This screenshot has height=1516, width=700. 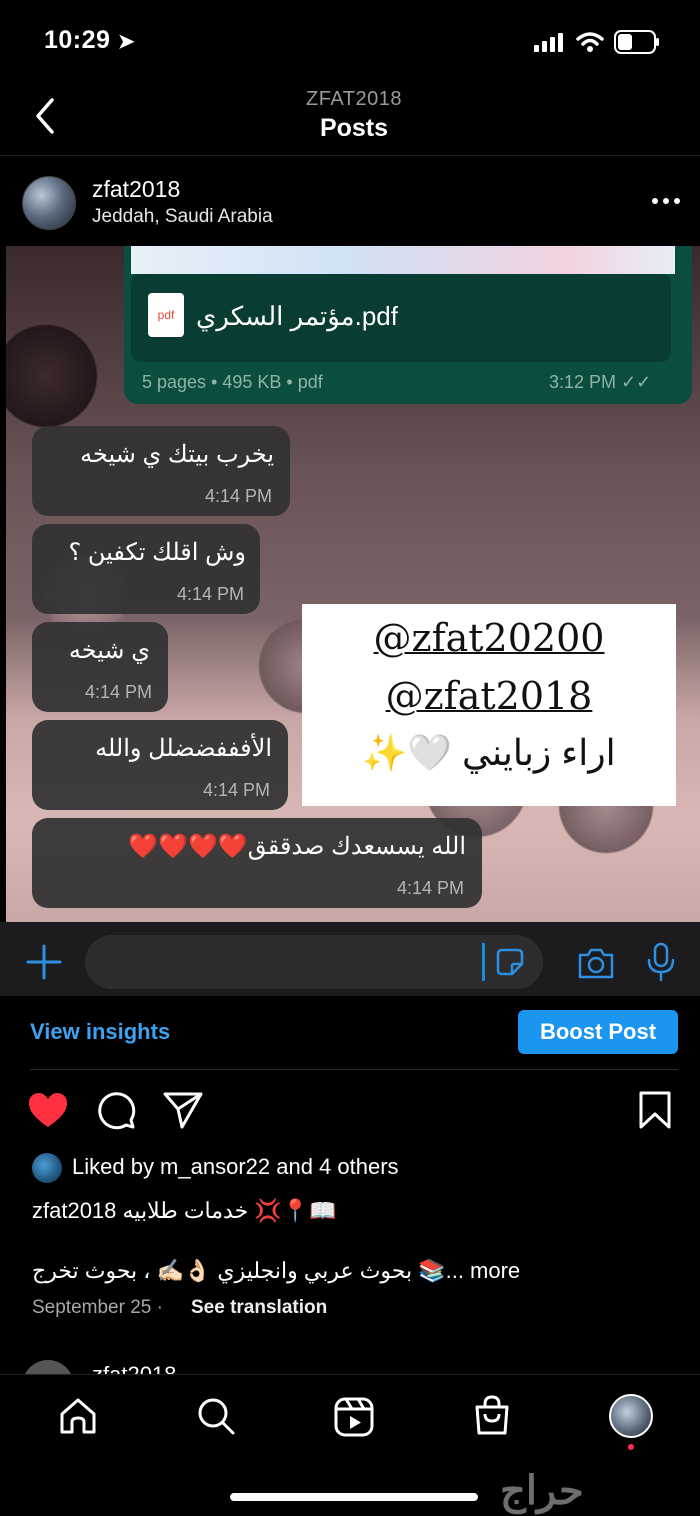 I want to click on document-preview, so click(x=403, y=260).